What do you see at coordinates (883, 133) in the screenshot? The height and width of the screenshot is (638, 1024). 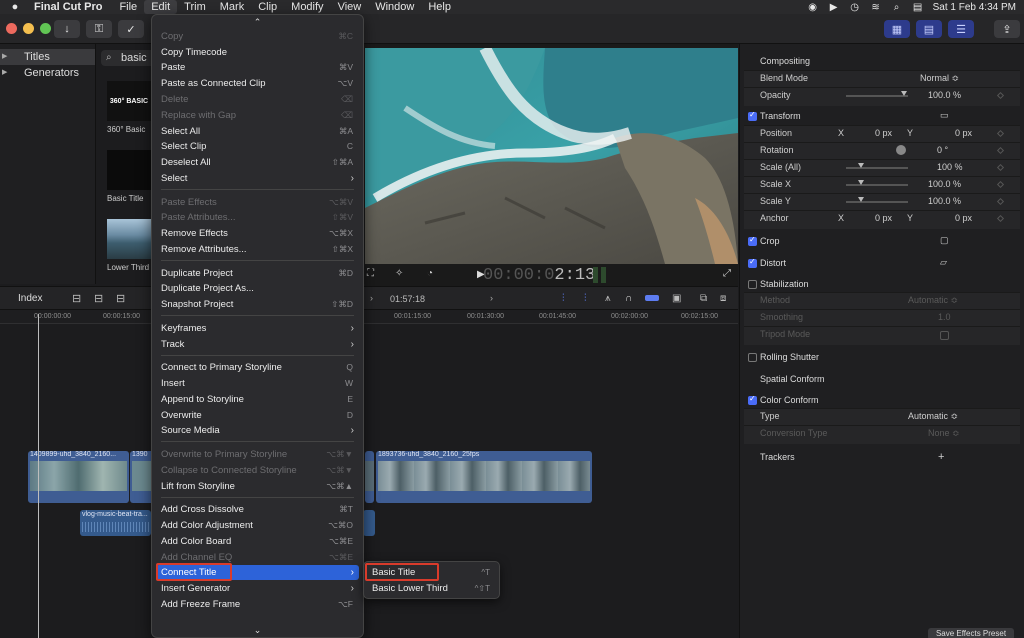 I see `position-x-value: 0 px` at bounding box center [883, 133].